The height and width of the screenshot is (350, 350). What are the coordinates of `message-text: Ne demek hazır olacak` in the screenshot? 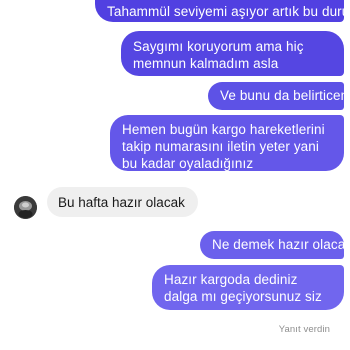 It's located at (281, 244).